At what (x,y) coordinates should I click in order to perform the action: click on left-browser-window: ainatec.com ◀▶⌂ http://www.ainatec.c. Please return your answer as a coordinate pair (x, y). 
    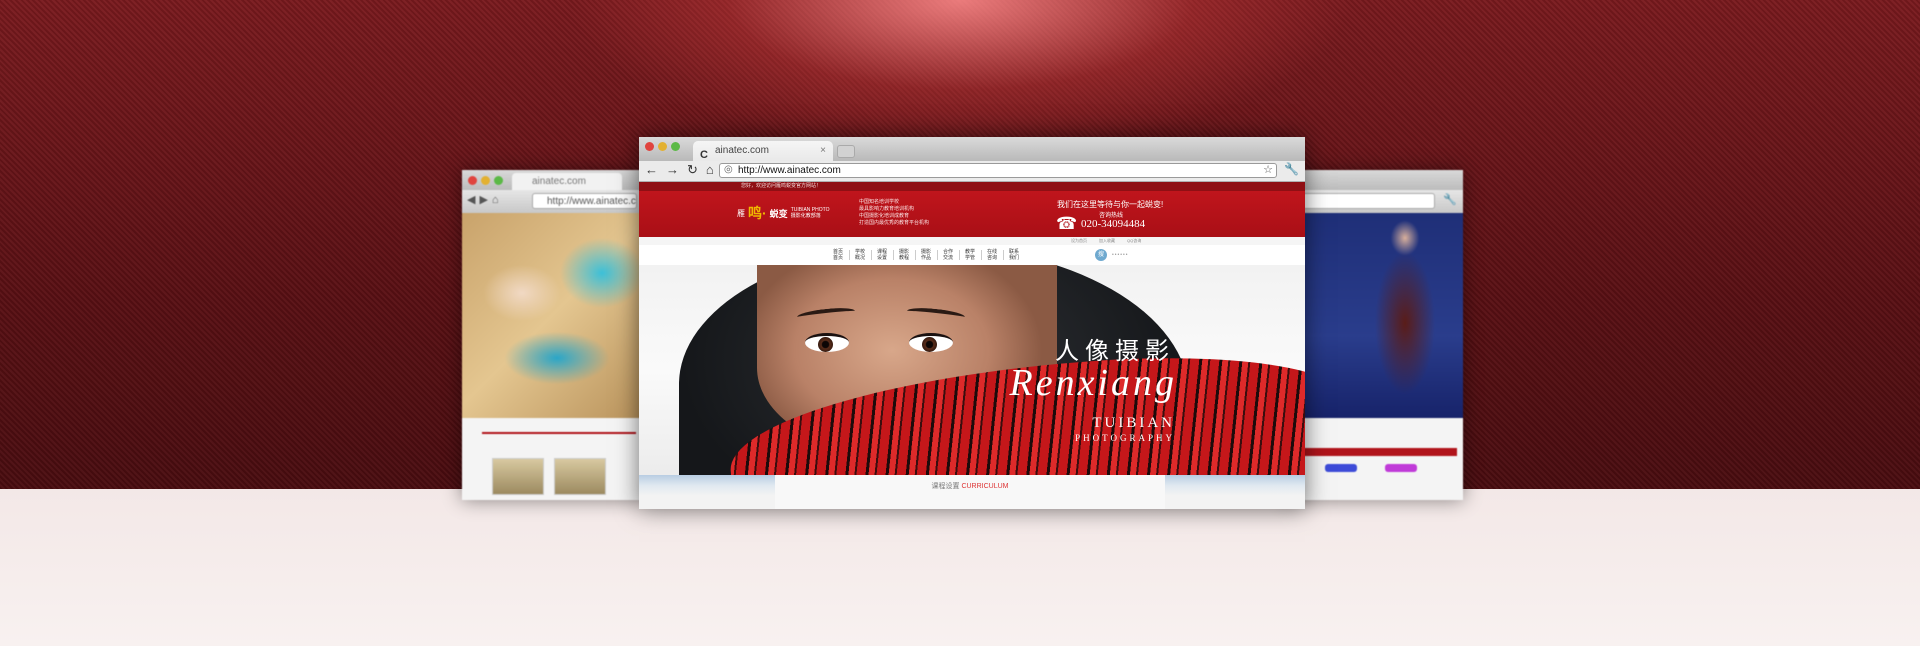
    Looking at the image, I should click on (552, 335).